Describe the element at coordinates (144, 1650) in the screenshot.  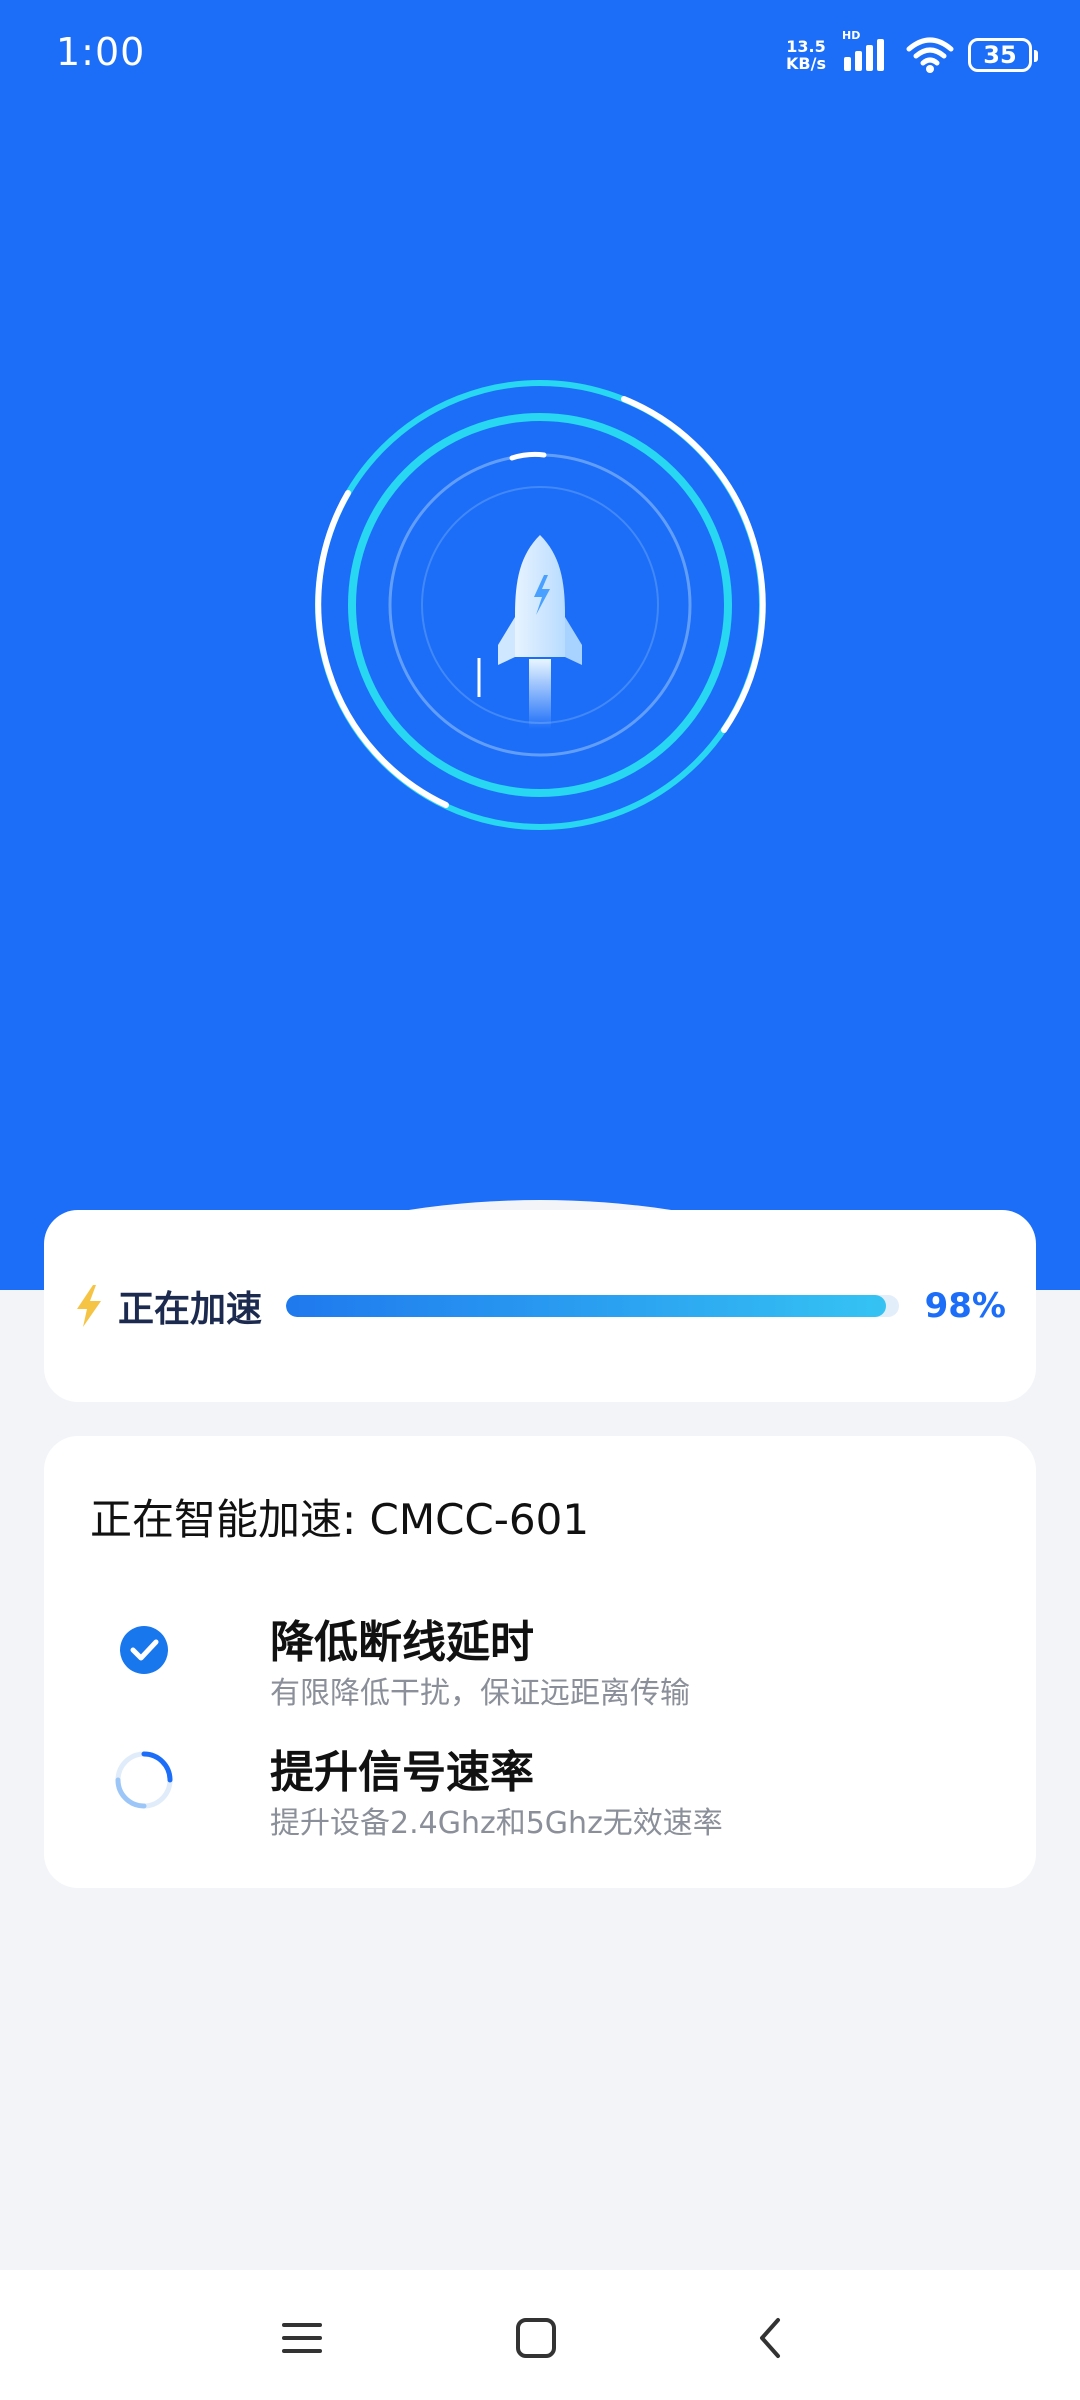
I see `check-circle-icon` at that location.